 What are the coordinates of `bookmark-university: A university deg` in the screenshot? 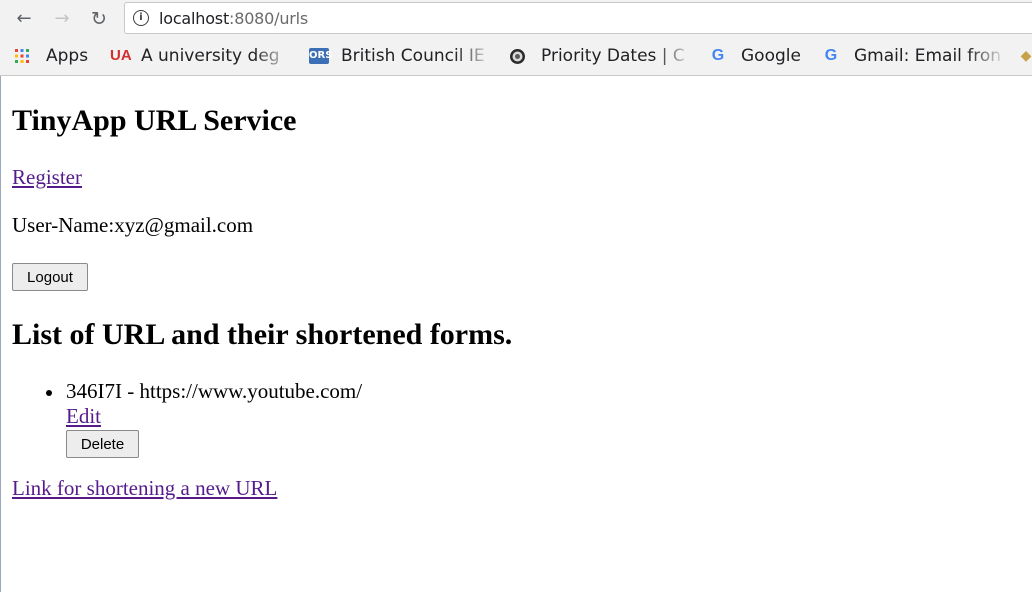 It's located at (216, 56).